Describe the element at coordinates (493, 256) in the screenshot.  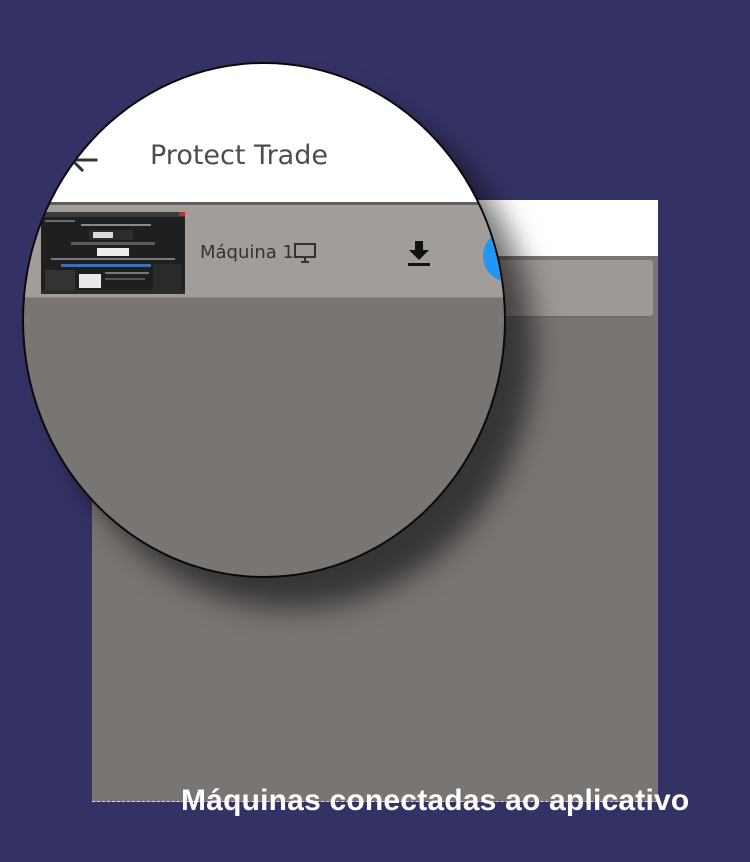
I see `connect-button` at that location.